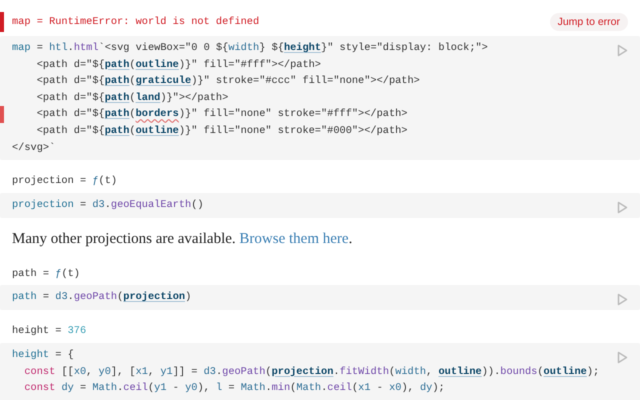 The height and width of the screenshot is (400, 640). What do you see at coordinates (102, 297) in the screenshot?
I see `code-line: path = d3.geoPath(projection)` at bounding box center [102, 297].